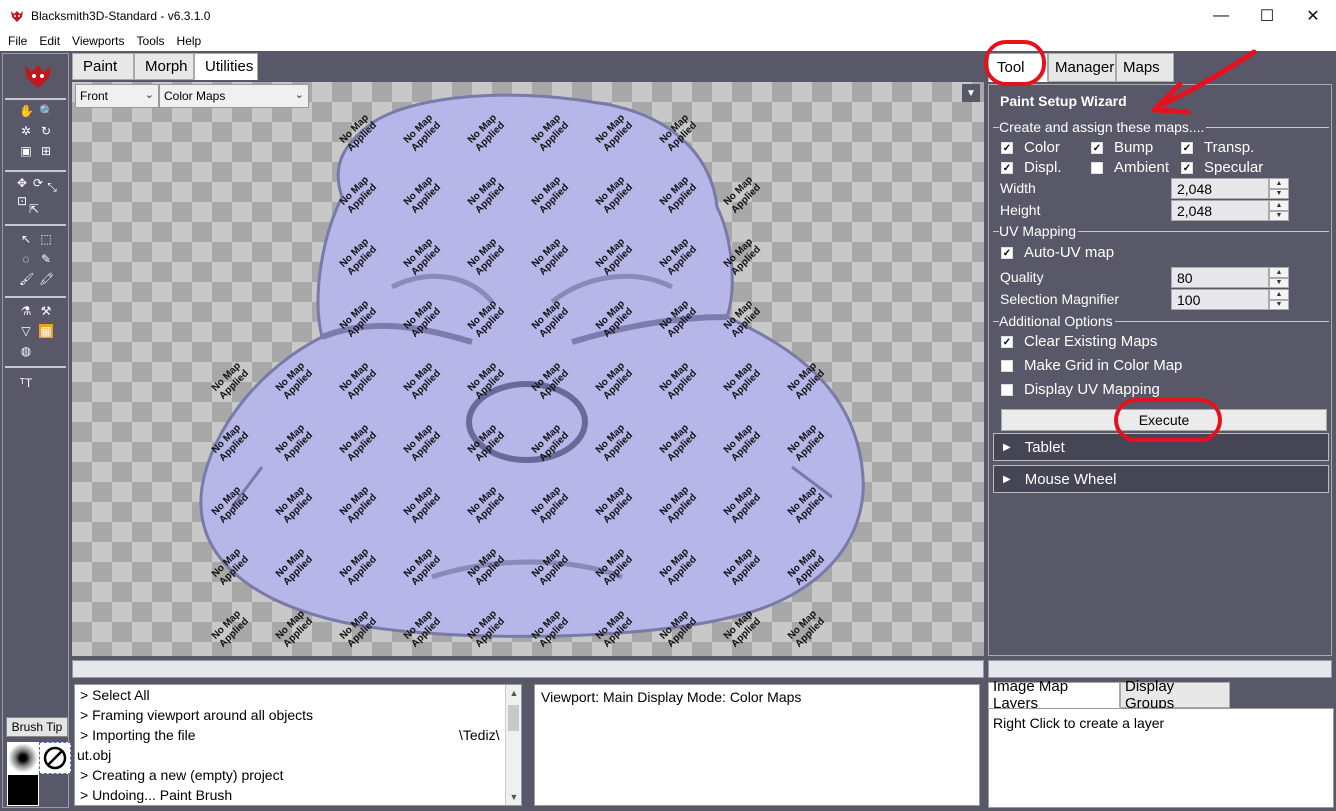 The image size is (1336, 811). Describe the element at coordinates (26, 331) in the screenshot. I see `picker-icon: ▽` at that location.